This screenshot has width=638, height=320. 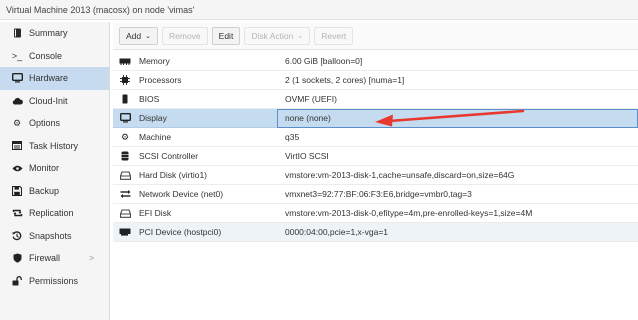 What do you see at coordinates (17, 122) in the screenshot?
I see `gear-icon: ⚙` at bounding box center [17, 122].